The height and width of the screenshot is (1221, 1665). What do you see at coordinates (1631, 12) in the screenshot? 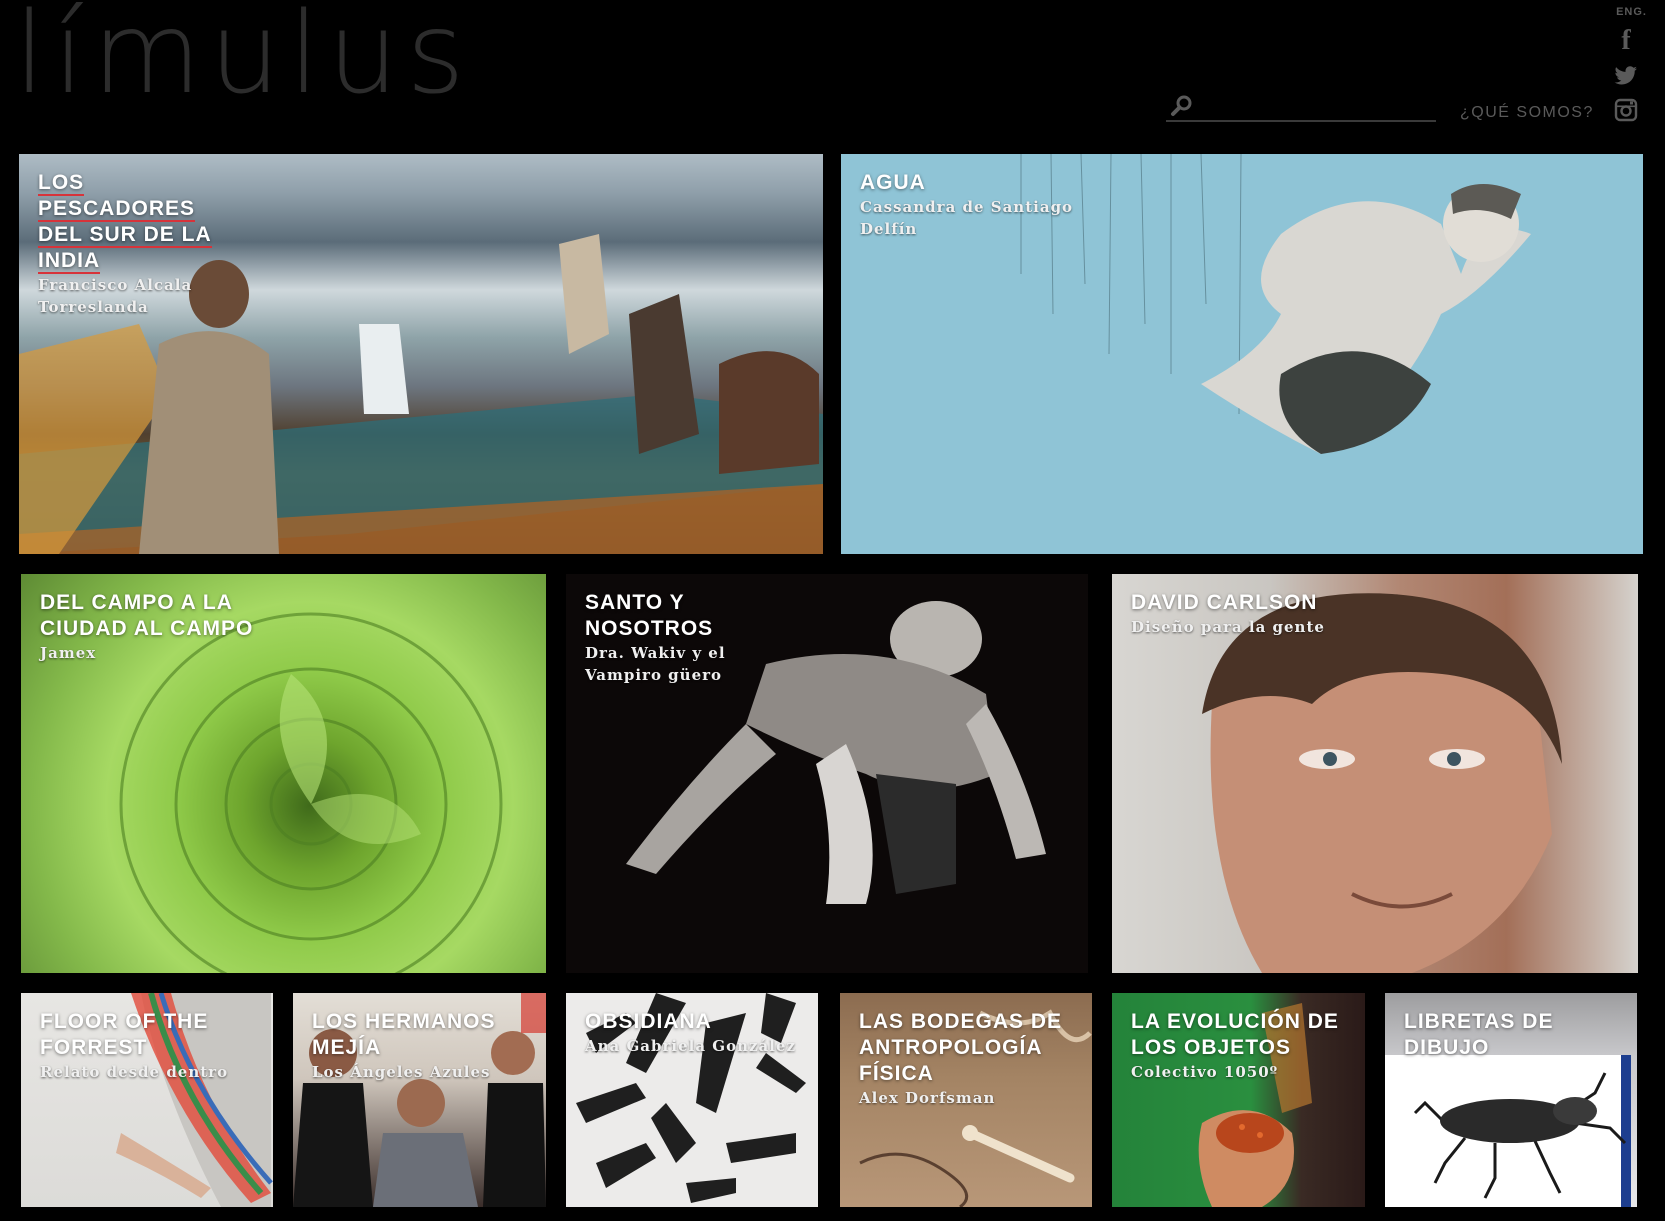
I see `language-toggle: ENG.` at bounding box center [1631, 12].